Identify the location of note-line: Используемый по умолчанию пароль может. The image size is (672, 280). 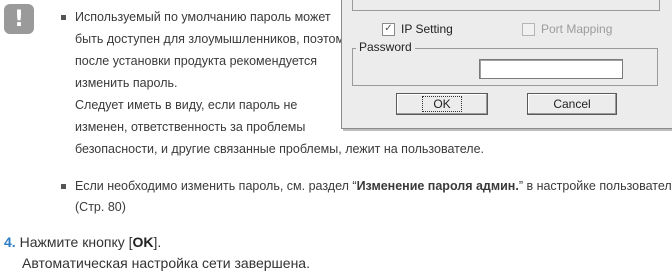
(203, 17).